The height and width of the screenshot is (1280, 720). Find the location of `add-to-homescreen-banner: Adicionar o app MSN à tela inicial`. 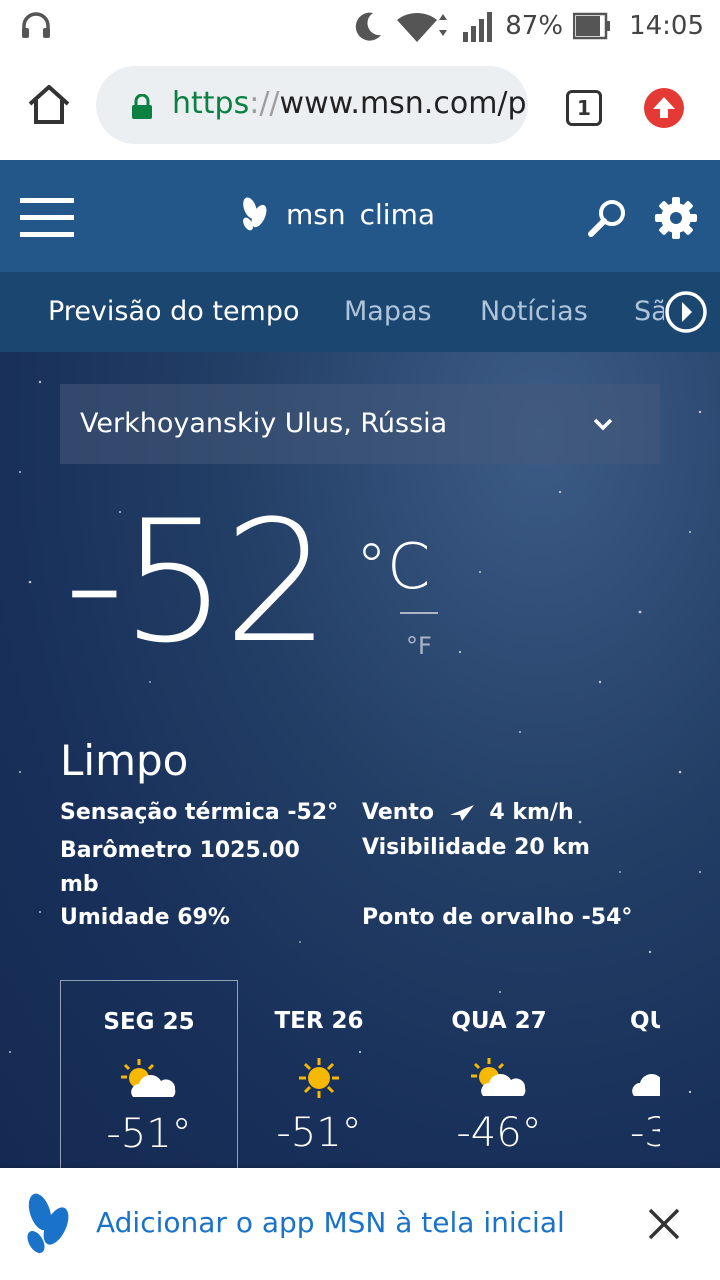

add-to-homescreen-banner: Adicionar o app MSN à tela inicial is located at coordinates (360, 1224).